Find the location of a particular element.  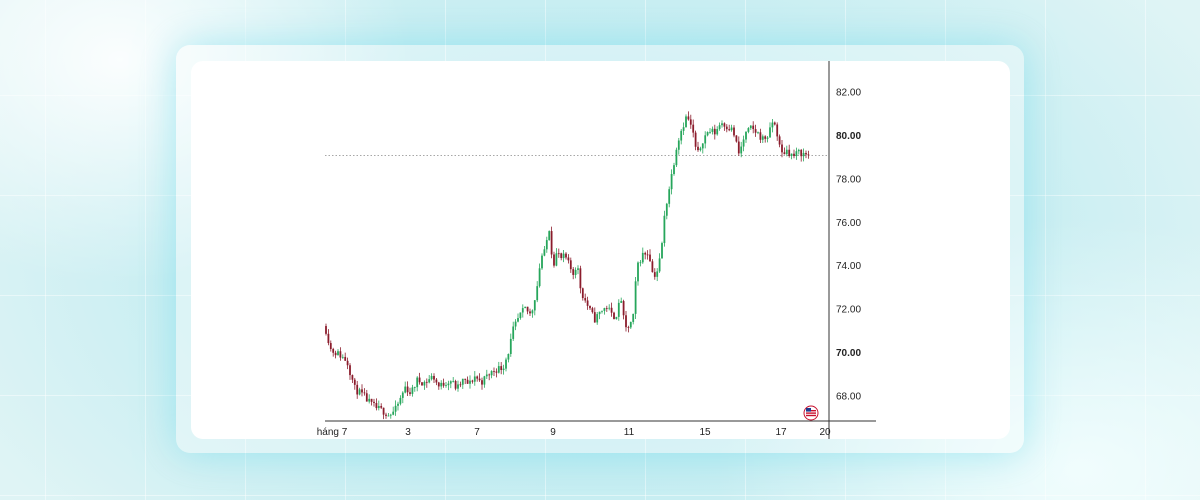

us-flag-icon is located at coordinates (811, 413).